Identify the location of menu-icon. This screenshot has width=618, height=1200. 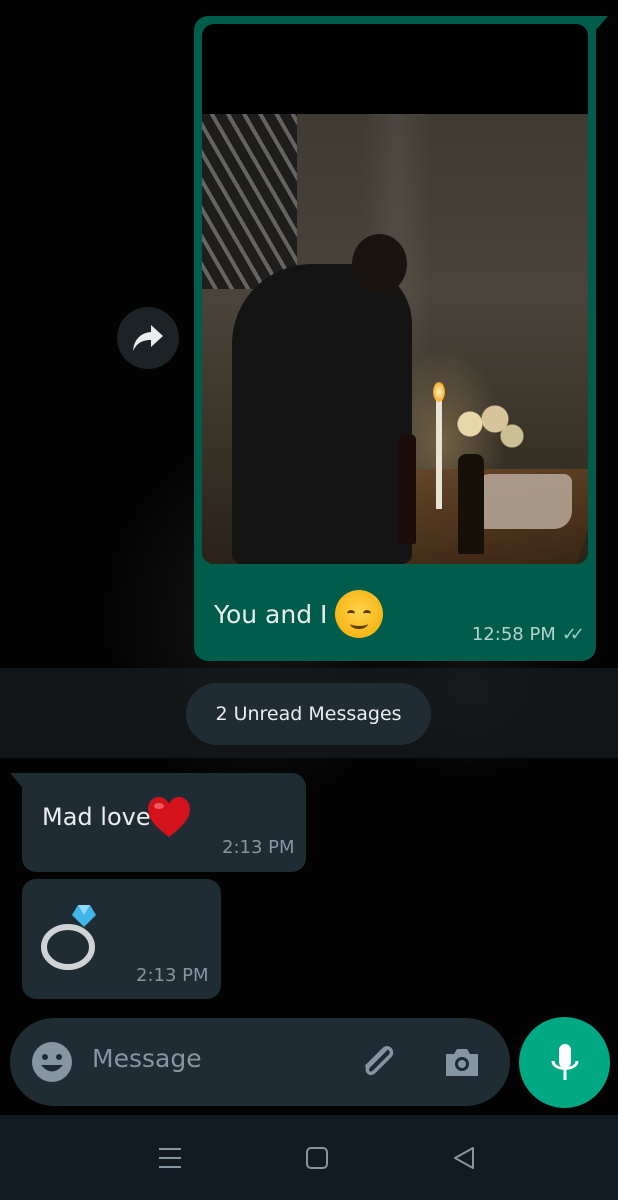
(170, 1158).